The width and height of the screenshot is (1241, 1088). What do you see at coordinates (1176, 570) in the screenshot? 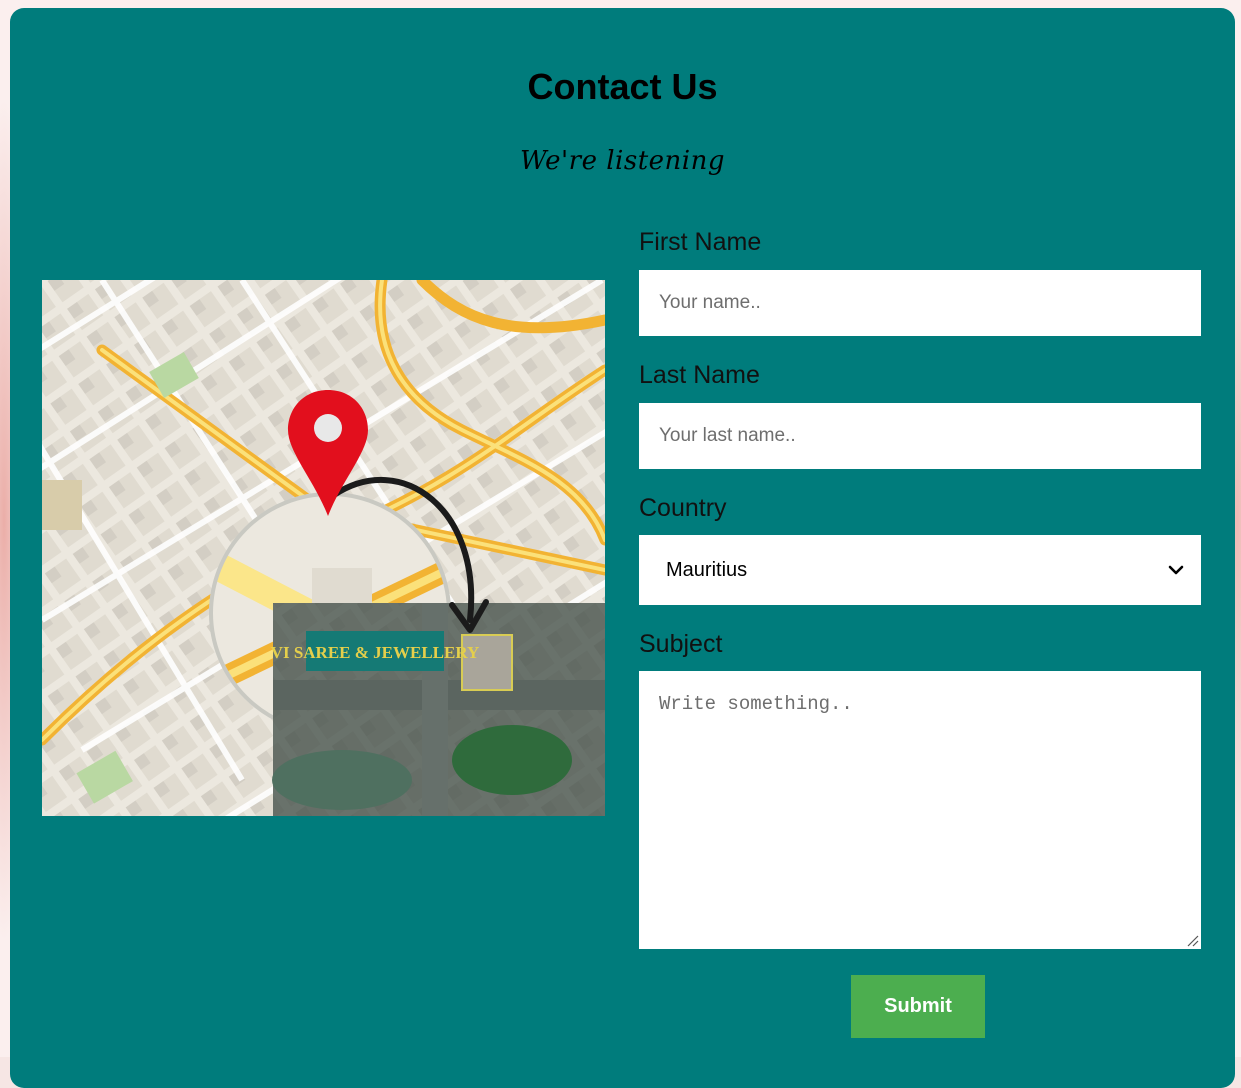
I see `chevron-down-icon` at bounding box center [1176, 570].